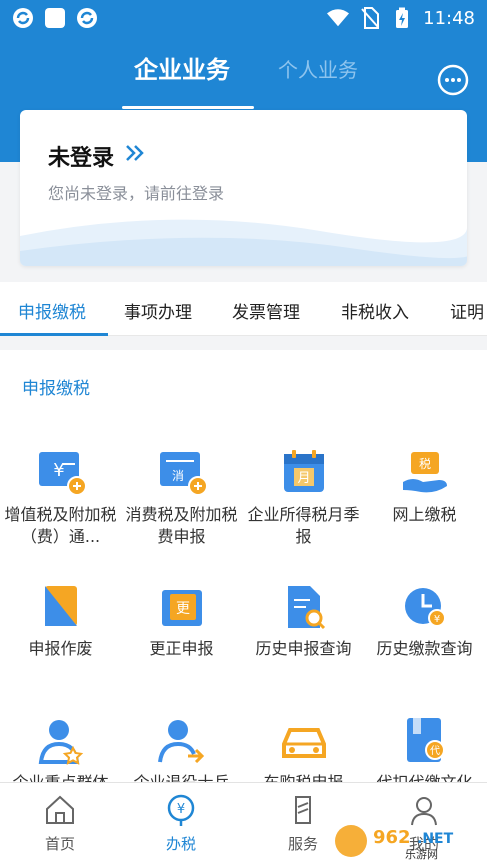  Describe the element at coordinates (425, 740) in the screenshot. I see `withhold-icon: 代` at that location.